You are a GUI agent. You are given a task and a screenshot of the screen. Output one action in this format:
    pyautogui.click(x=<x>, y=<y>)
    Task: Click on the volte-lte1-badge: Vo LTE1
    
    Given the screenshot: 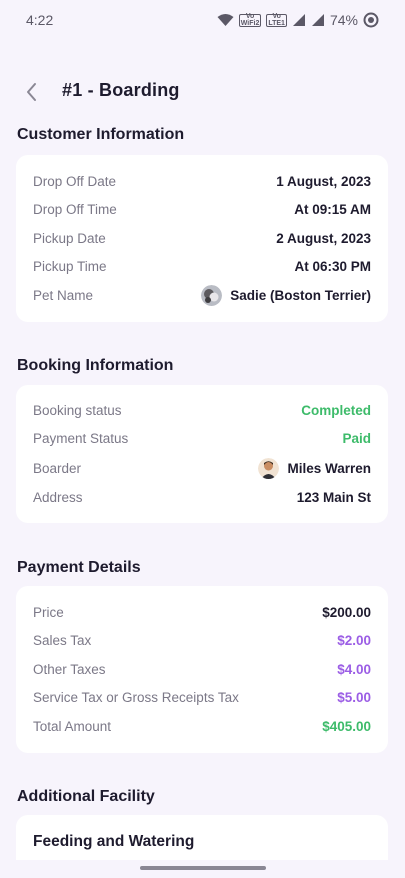 What is the action you would take?
    pyautogui.click(x=276, y=20)
    